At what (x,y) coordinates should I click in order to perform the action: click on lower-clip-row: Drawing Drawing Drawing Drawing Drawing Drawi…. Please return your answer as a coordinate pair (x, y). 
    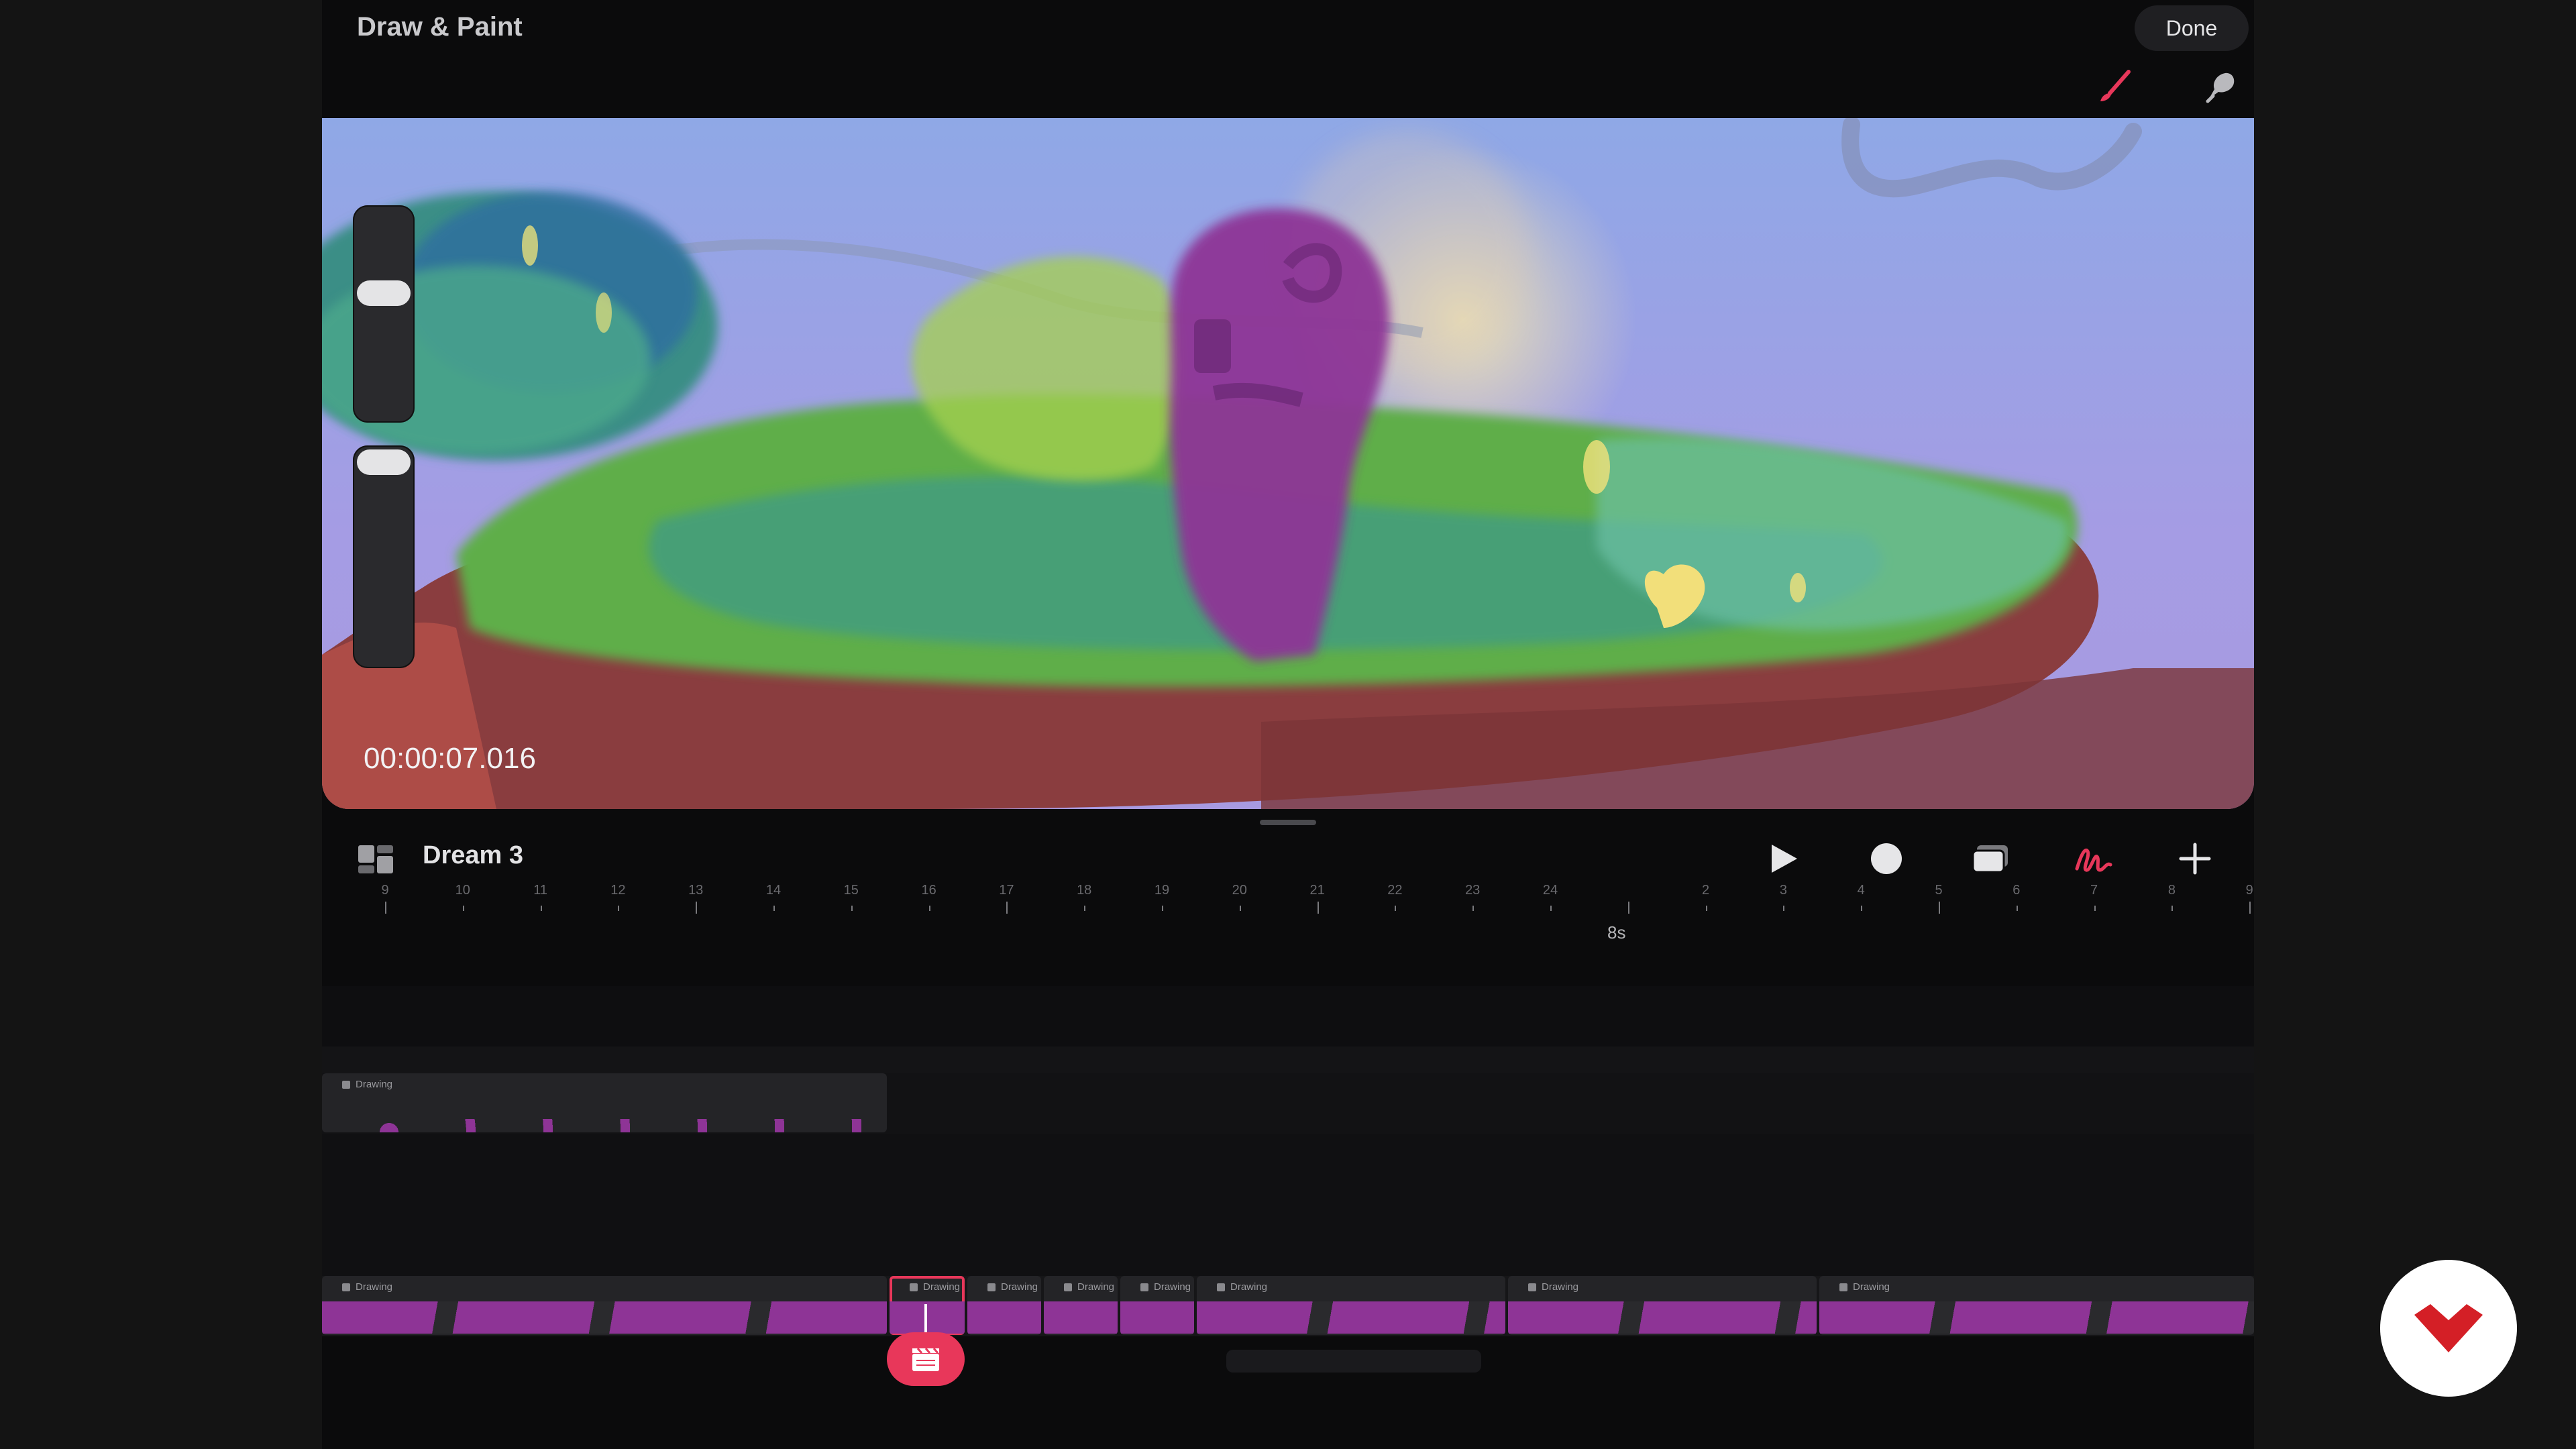
    Looking at the image, I should click on (1288, 1306).